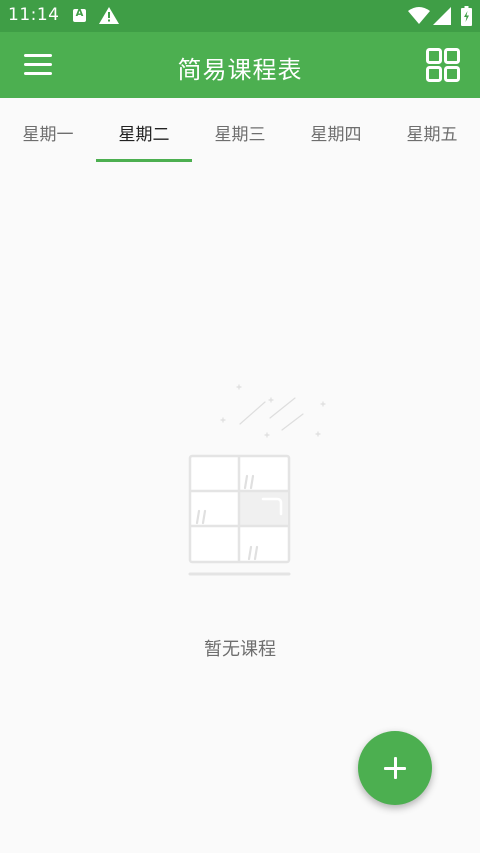  What do you see at coordinates (336, 135) in the screenshot?
I see `tab-label: 星期四` at bounding box center [336, 135].